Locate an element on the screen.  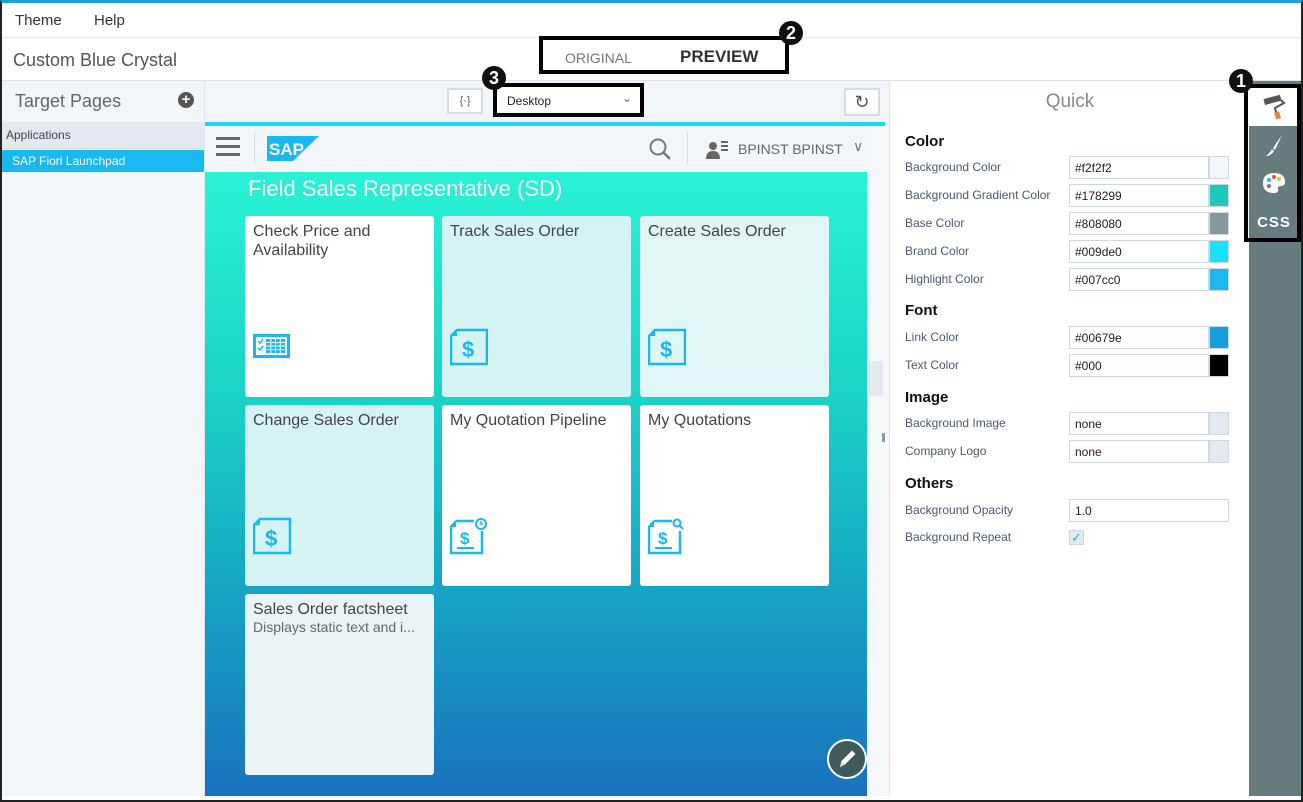
menu-help: Help is located at coordinates (109, 20).